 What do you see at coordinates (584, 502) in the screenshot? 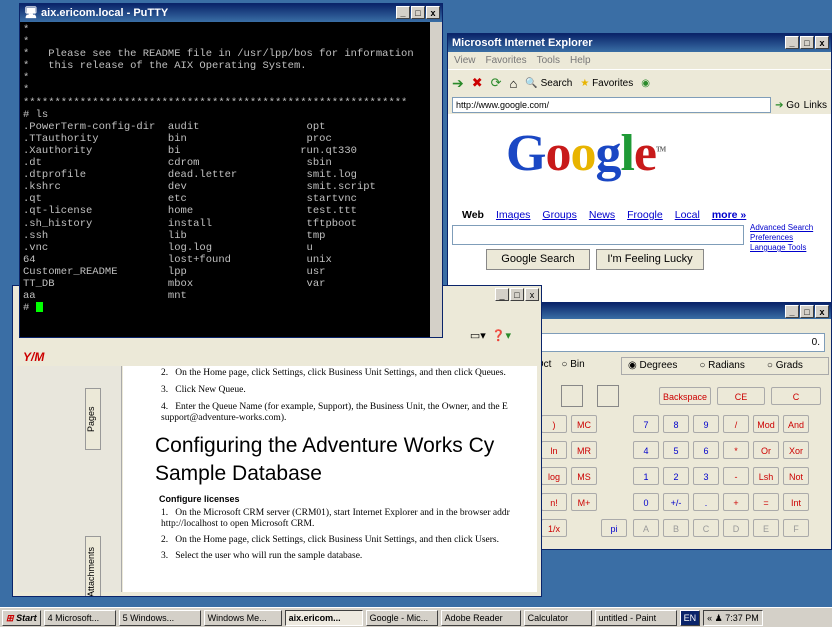
I see `calc-key-M: M+` at bounding box center [584, 502].